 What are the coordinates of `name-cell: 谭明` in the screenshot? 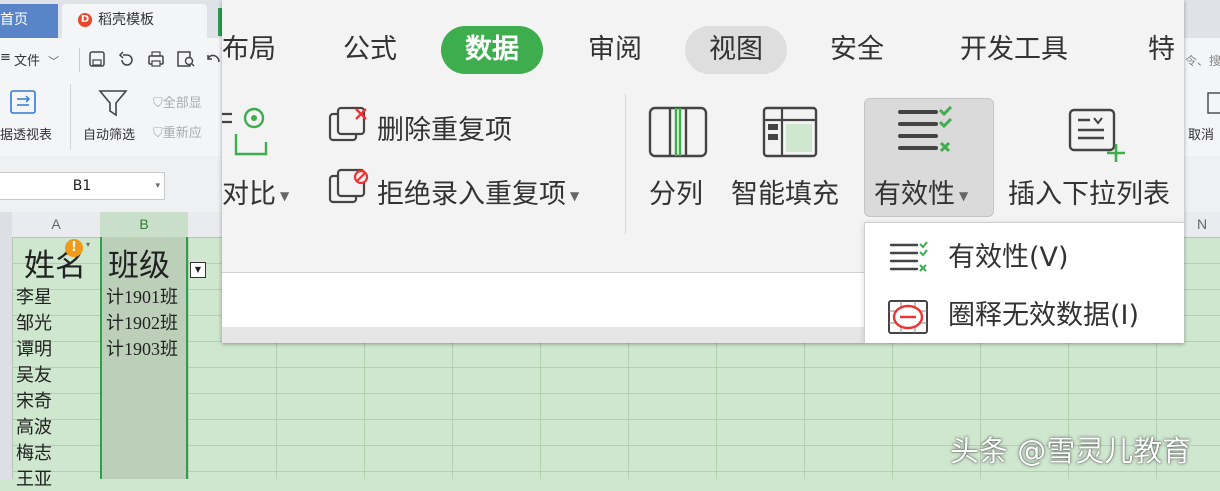 It's located at (34, 348).